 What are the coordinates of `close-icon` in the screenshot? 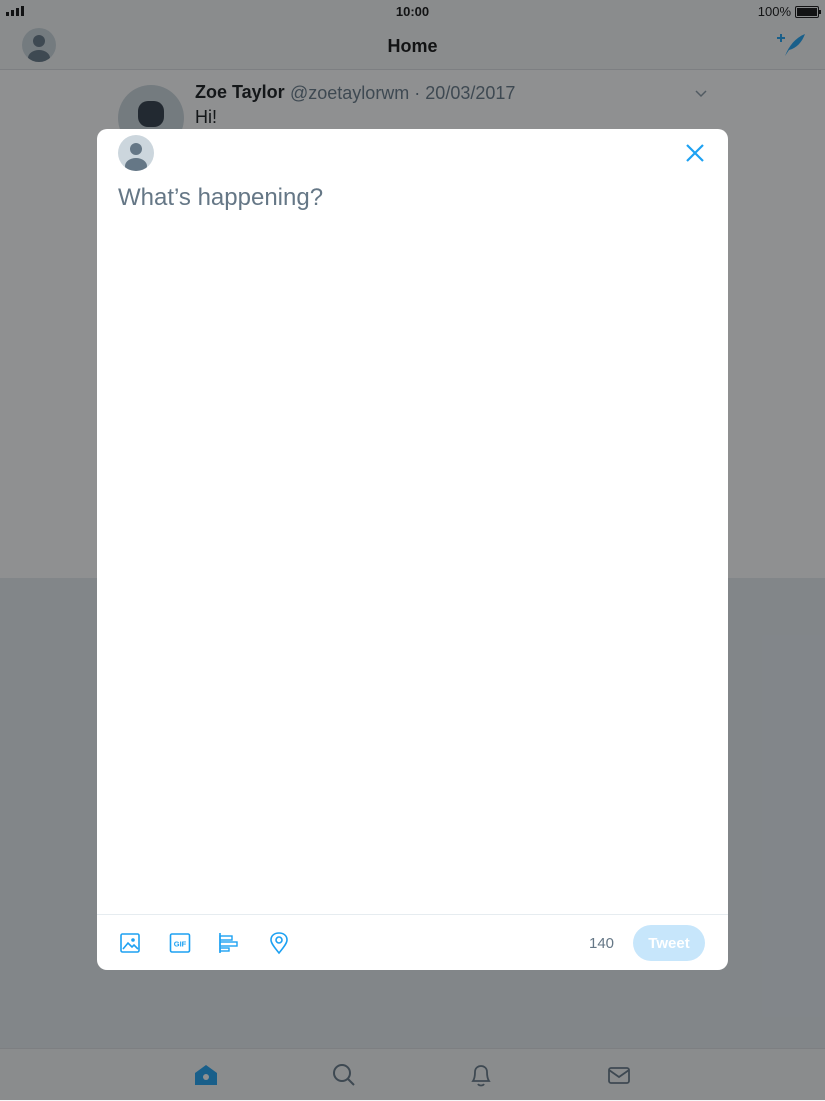 It's located at (695, 153).